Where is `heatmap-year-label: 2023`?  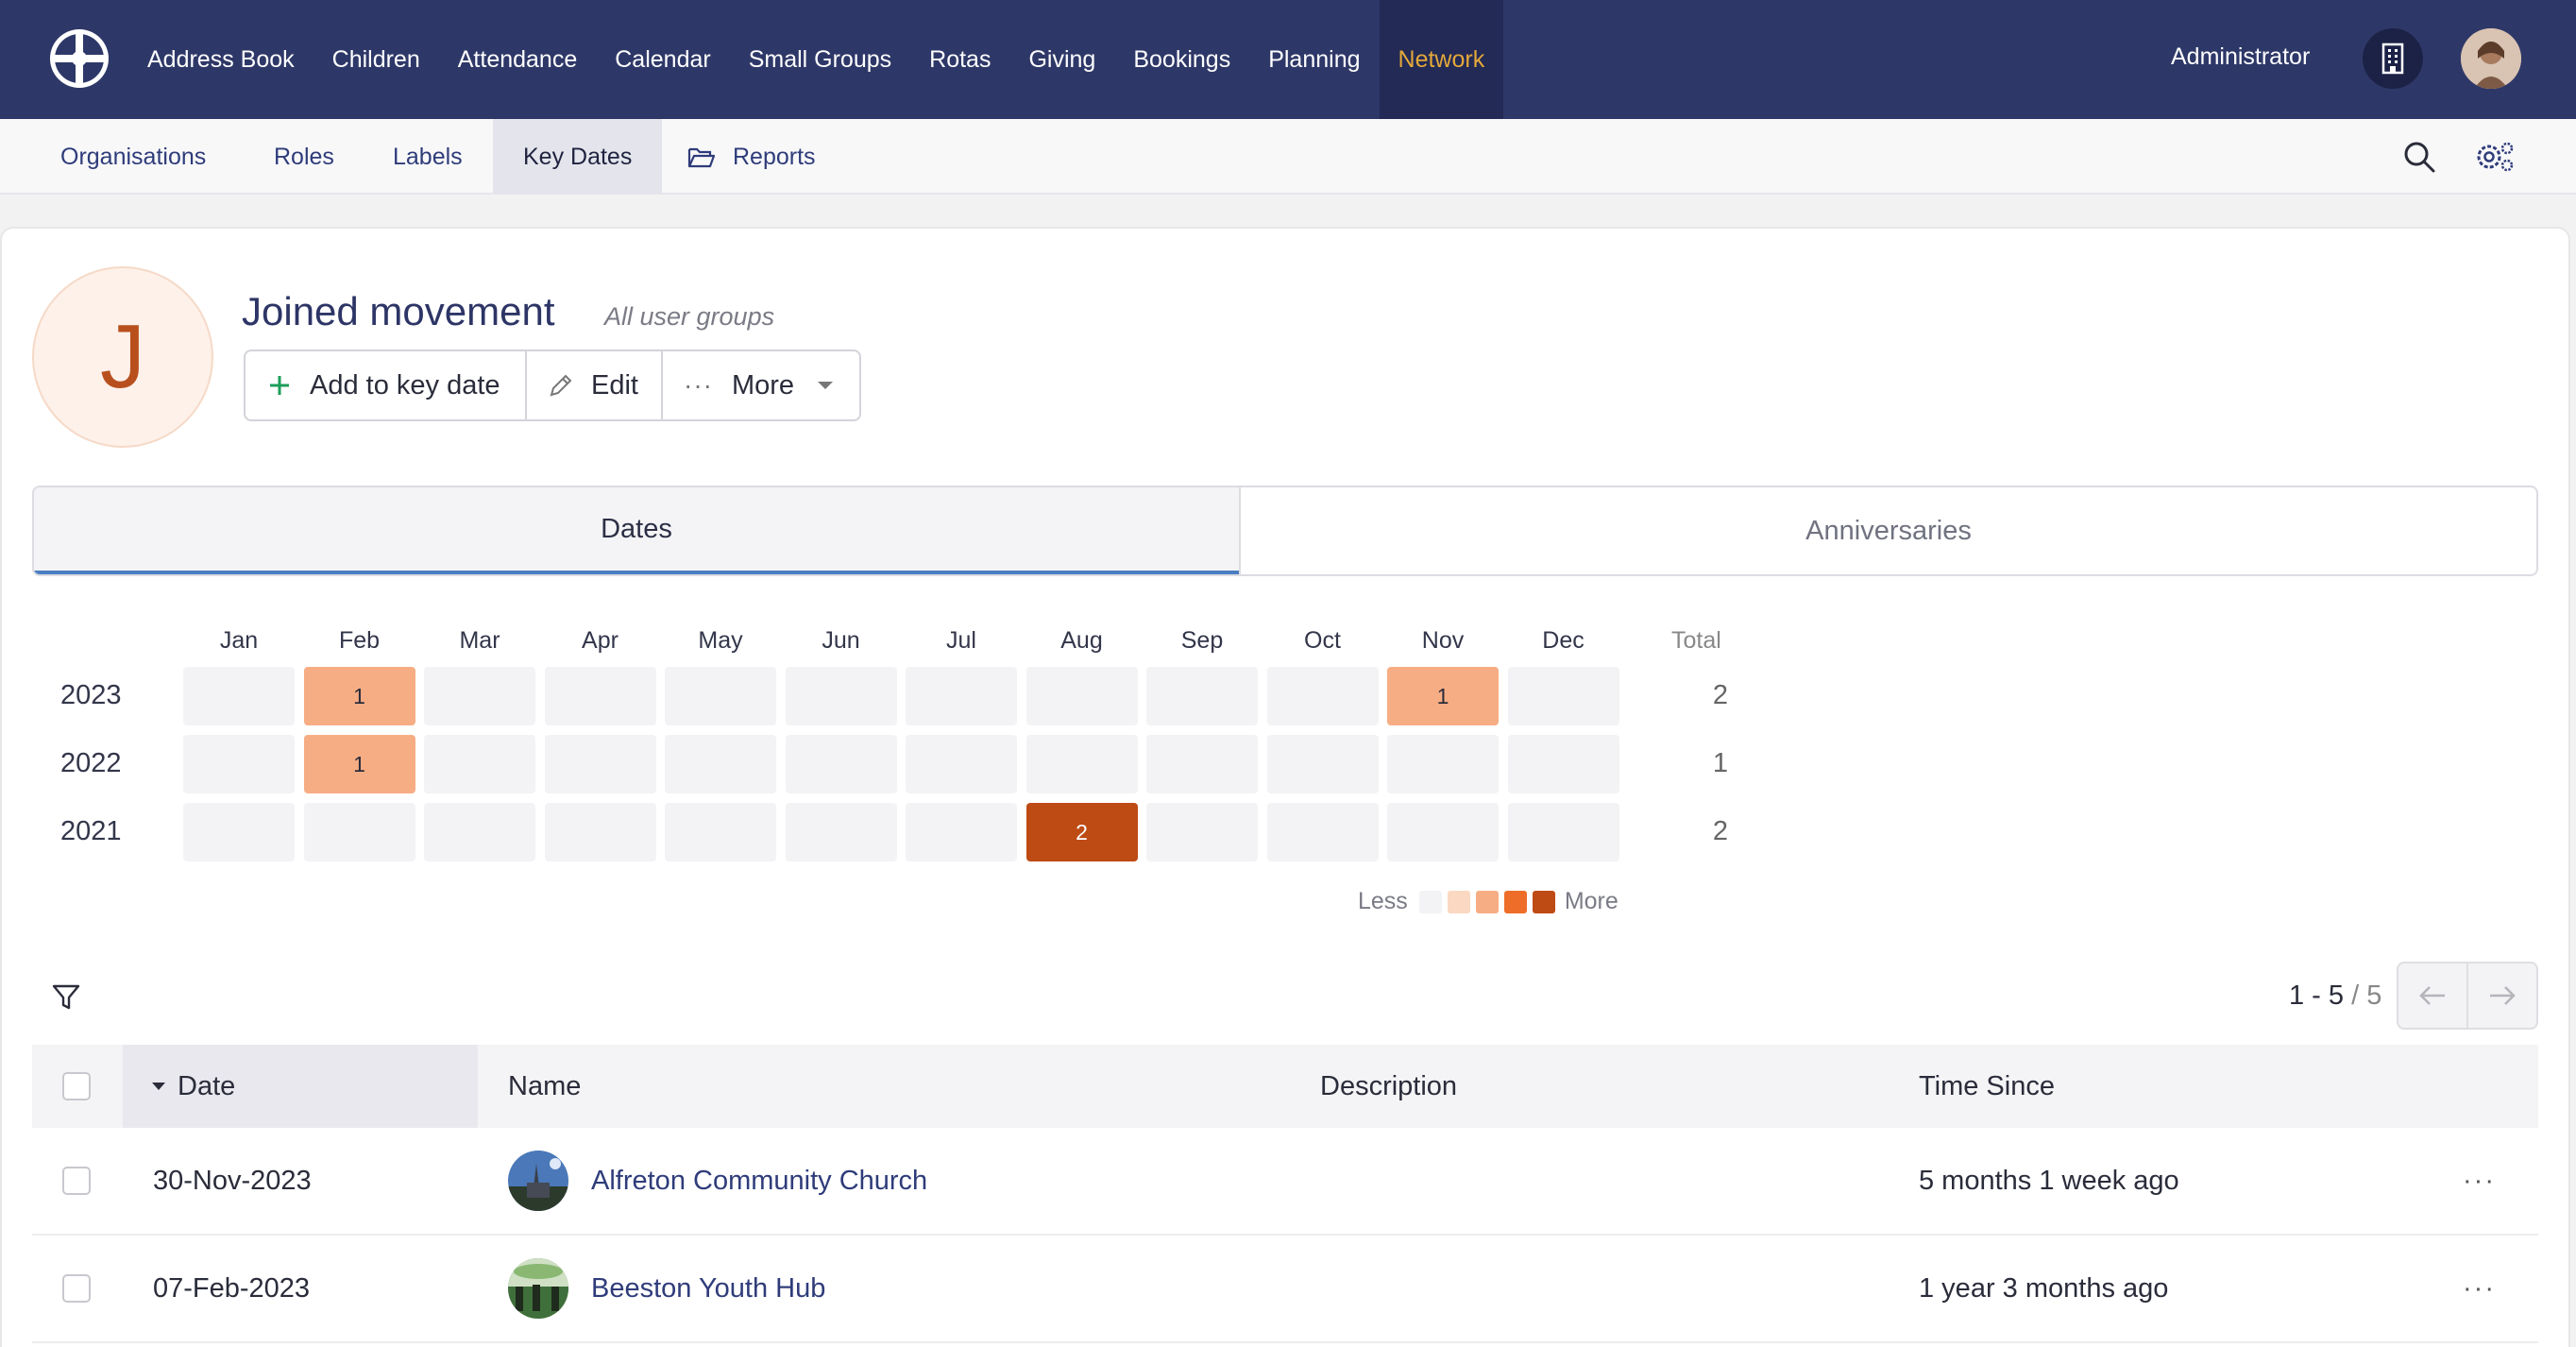
heatmap-year-label: 2023 is located at coordinates (91, 695).